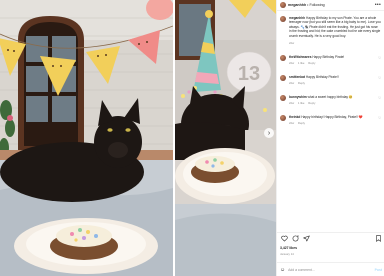 The width and height of the screenshot is (384, 276). What do you see at coordinates (297, 77) in the screenshot?
I see `comment-username: smittenkat` at bounding box center [297, 77].